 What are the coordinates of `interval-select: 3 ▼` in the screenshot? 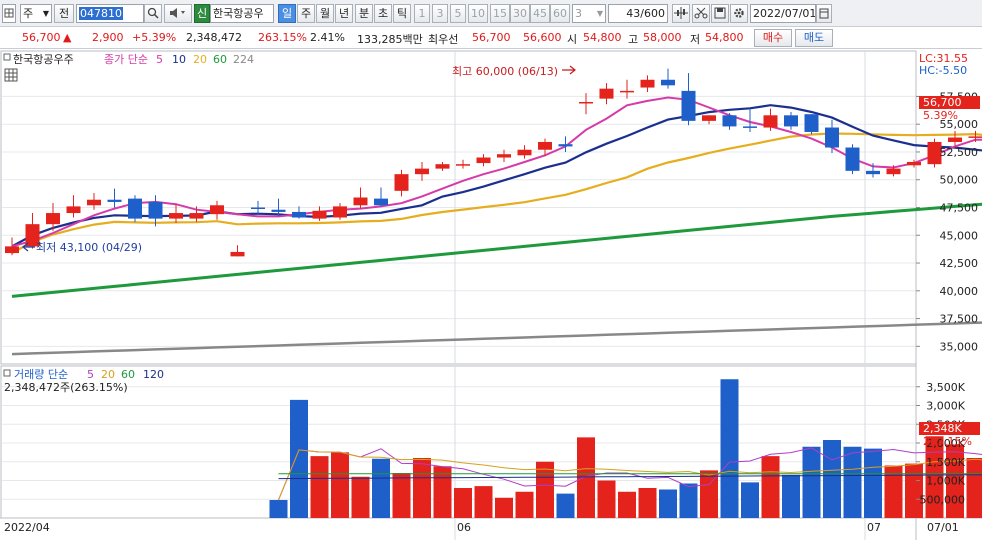 It's located at (589, 13).